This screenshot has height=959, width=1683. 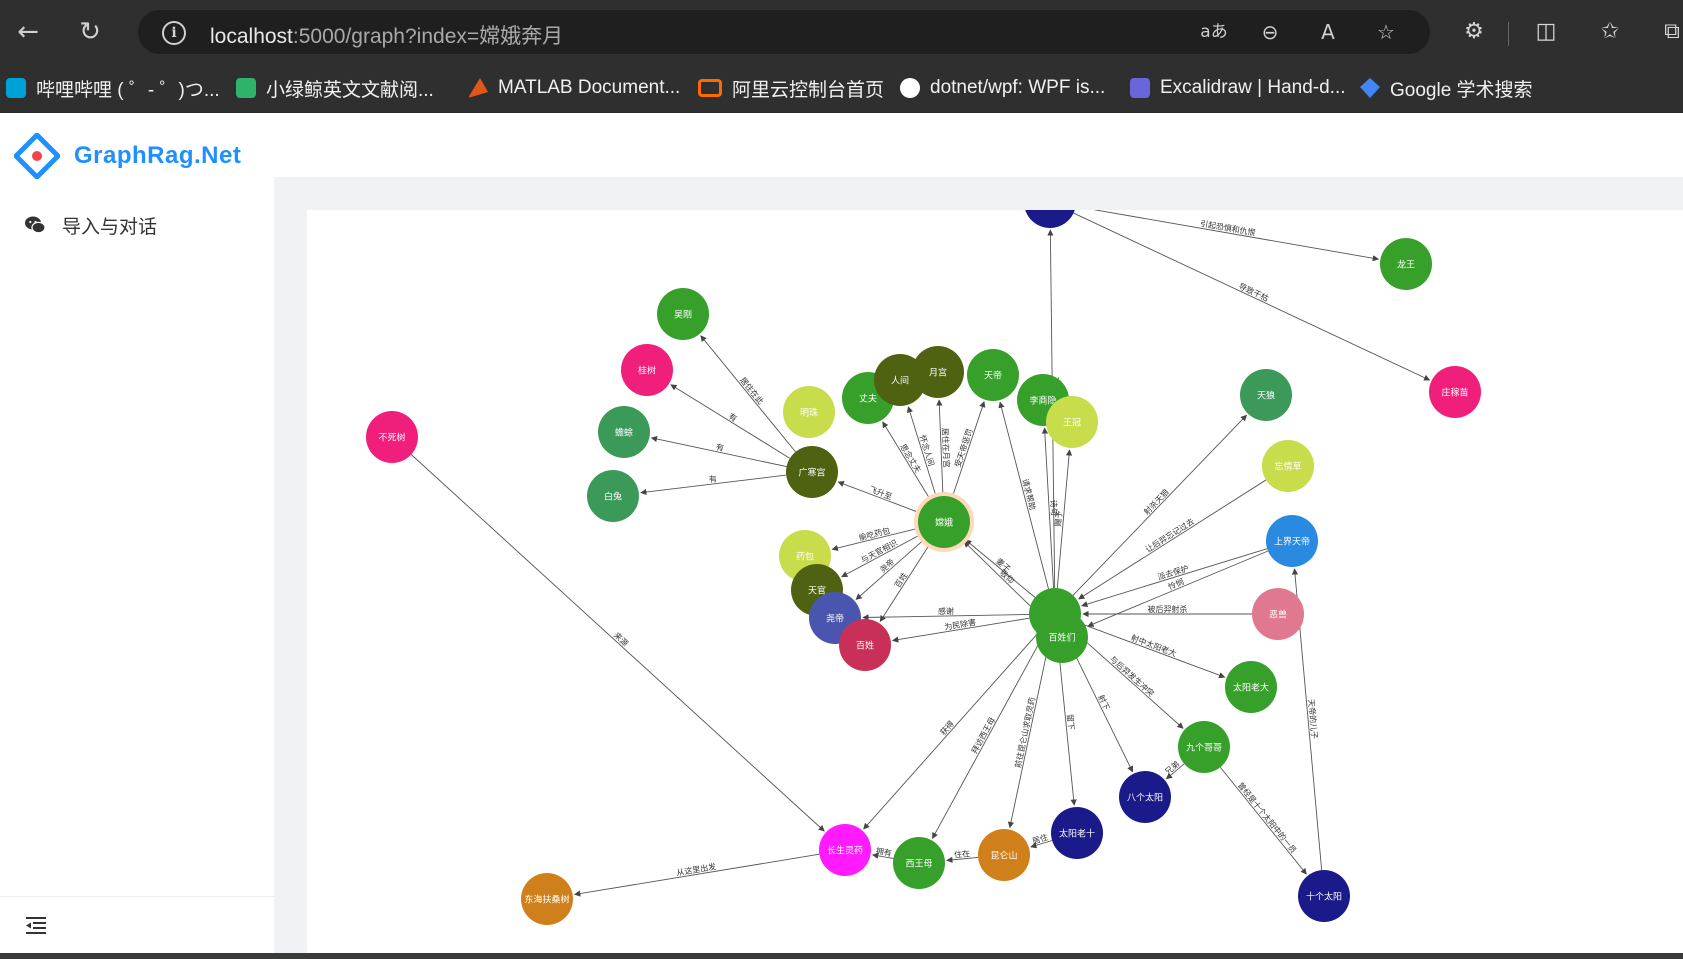 I want to click on bookmark-google-scholar: Google 学术搜索, so click(x=1446, y=88).